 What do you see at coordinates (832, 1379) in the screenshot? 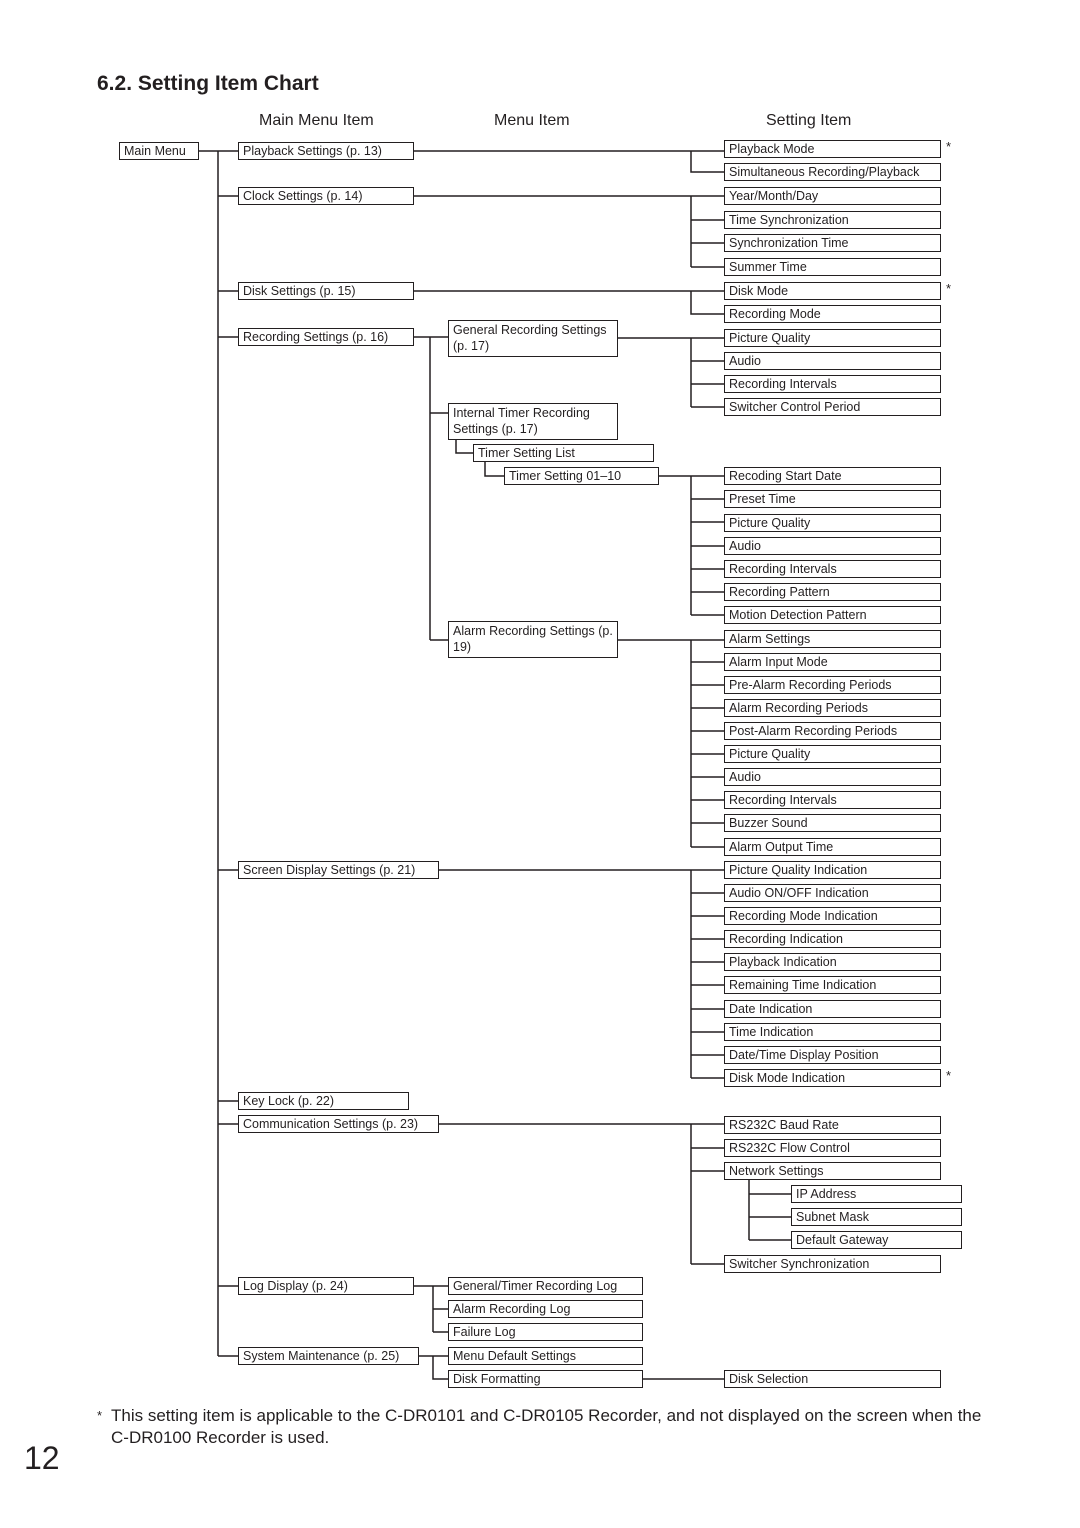
I see `setting-item: Disk Selection` at bounding box center [832, 1379].